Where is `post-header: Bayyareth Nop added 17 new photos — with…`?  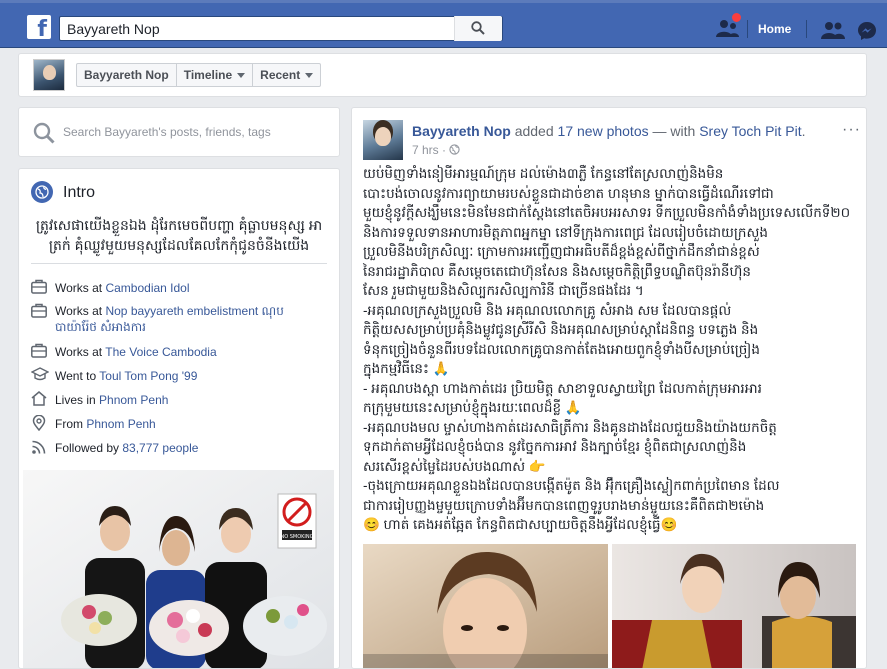 post-header: Bayyareth Nop added 17 new photos — with… is located at coordinates (609, 131).